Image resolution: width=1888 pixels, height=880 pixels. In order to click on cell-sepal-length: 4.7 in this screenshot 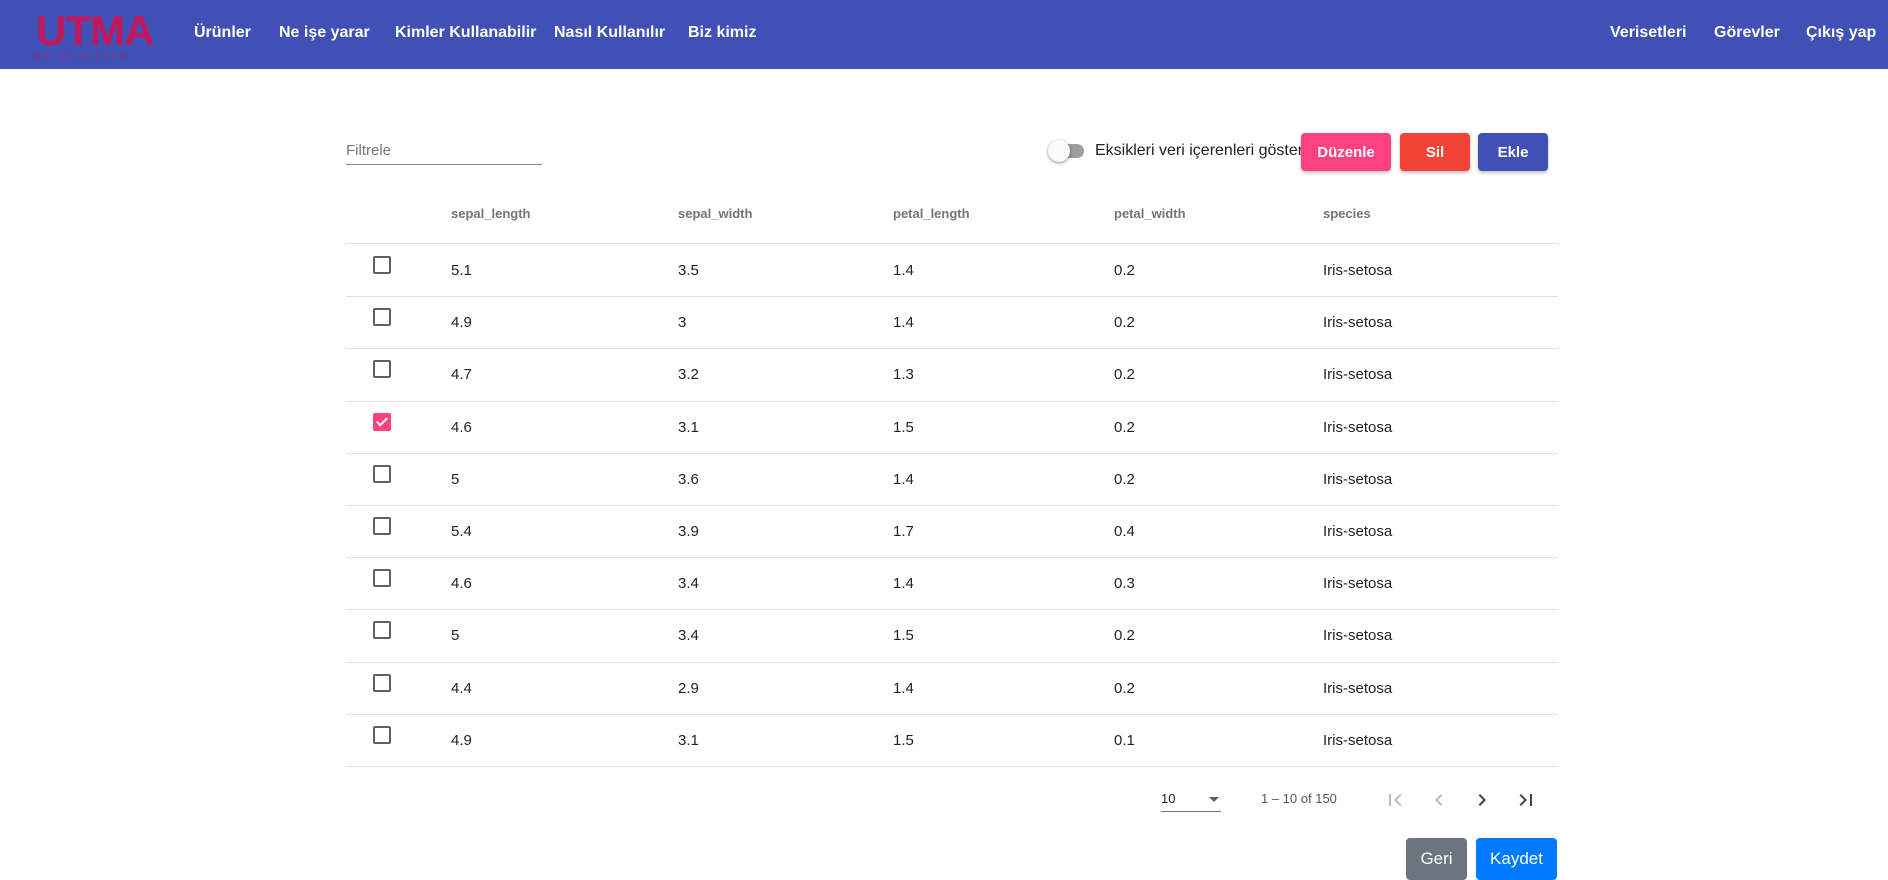, I will do `click(461, 375)`.